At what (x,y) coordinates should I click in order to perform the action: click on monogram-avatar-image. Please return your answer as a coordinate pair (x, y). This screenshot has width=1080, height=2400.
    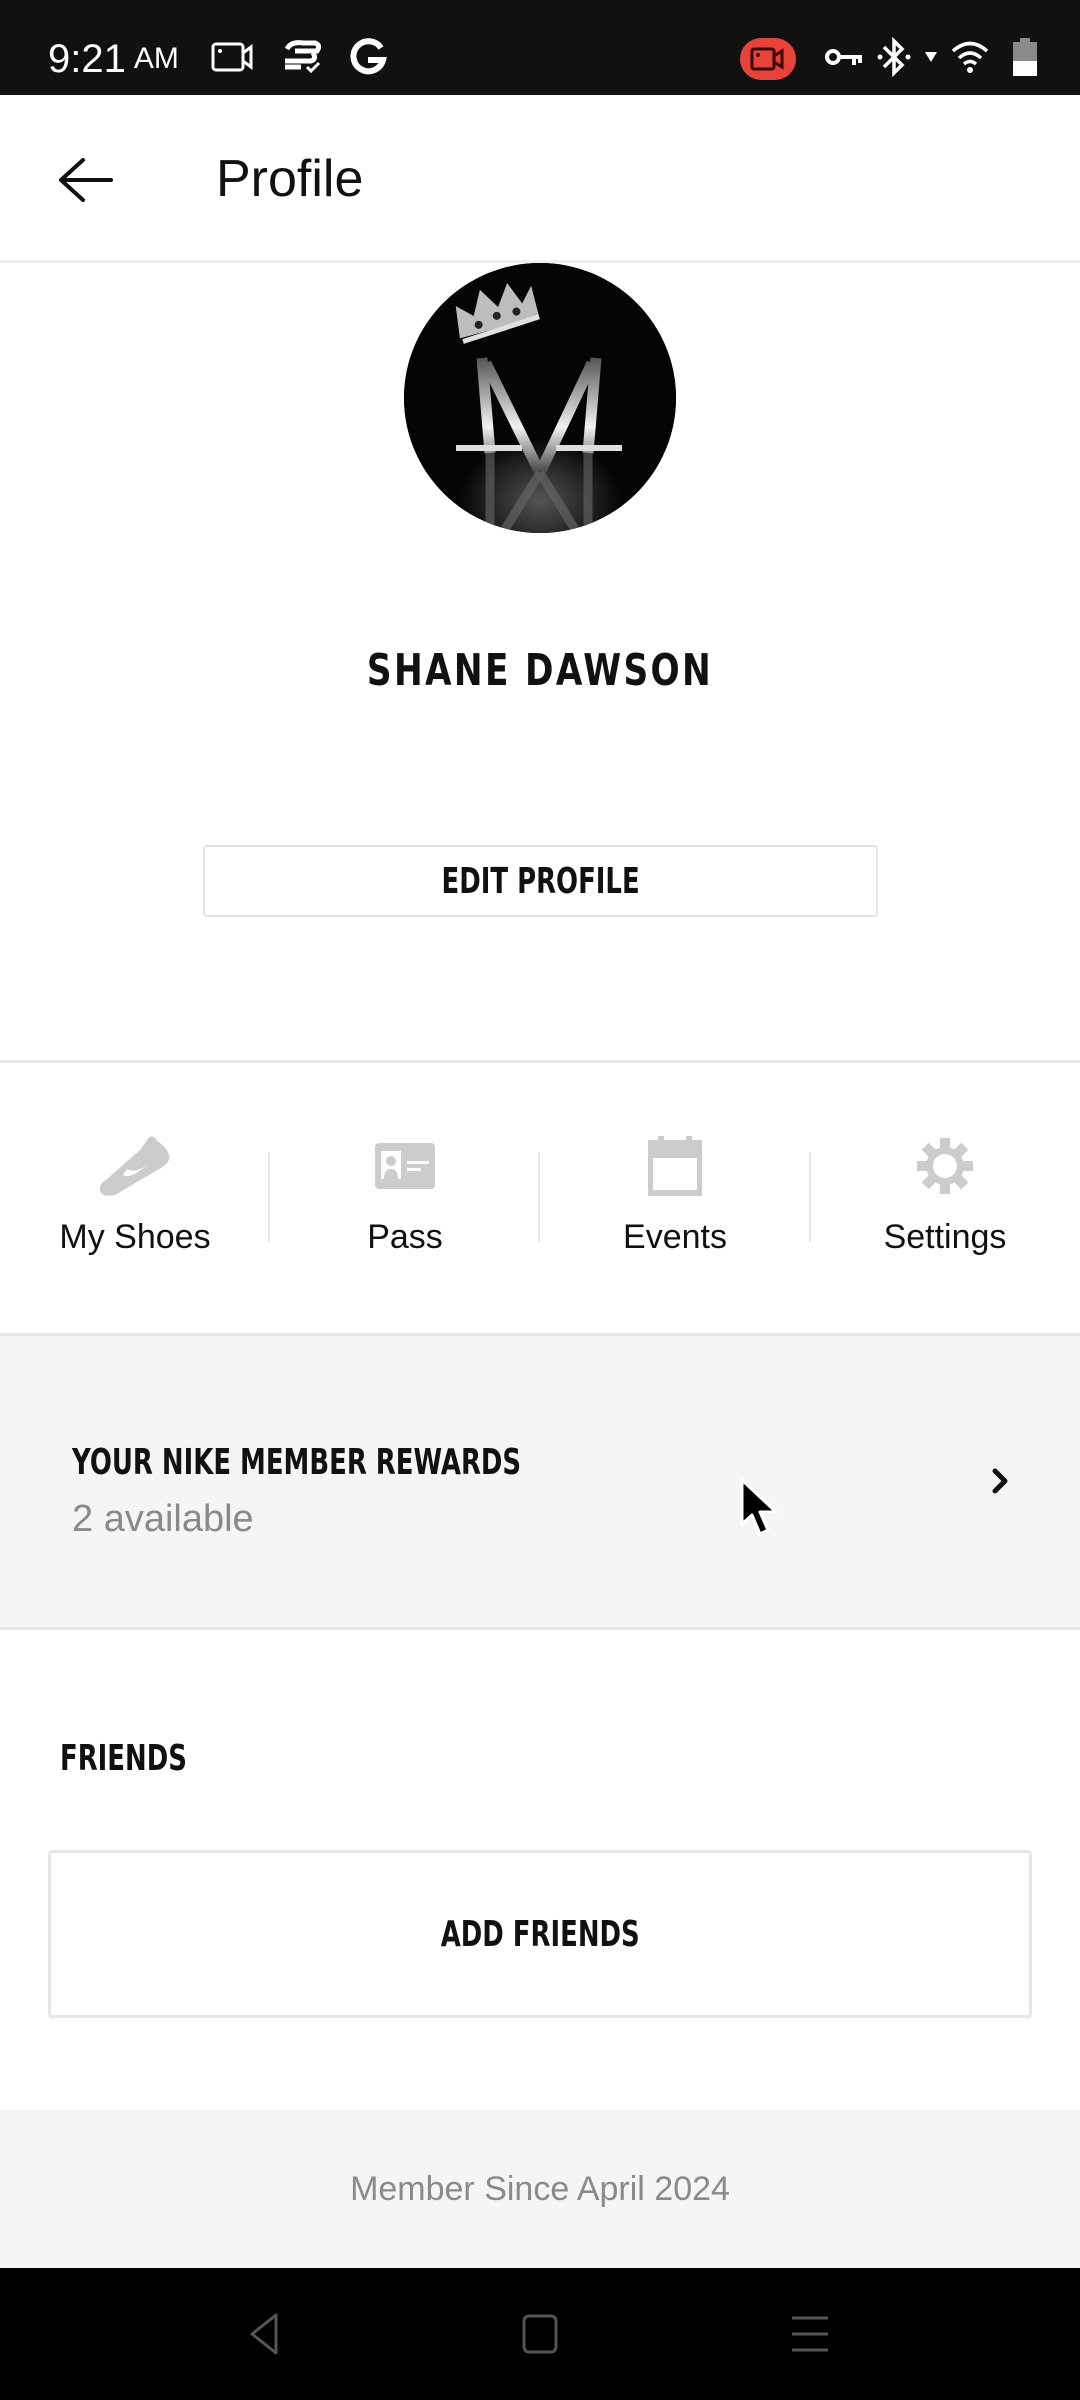
    Looking at the image, I should click on (540, 398).